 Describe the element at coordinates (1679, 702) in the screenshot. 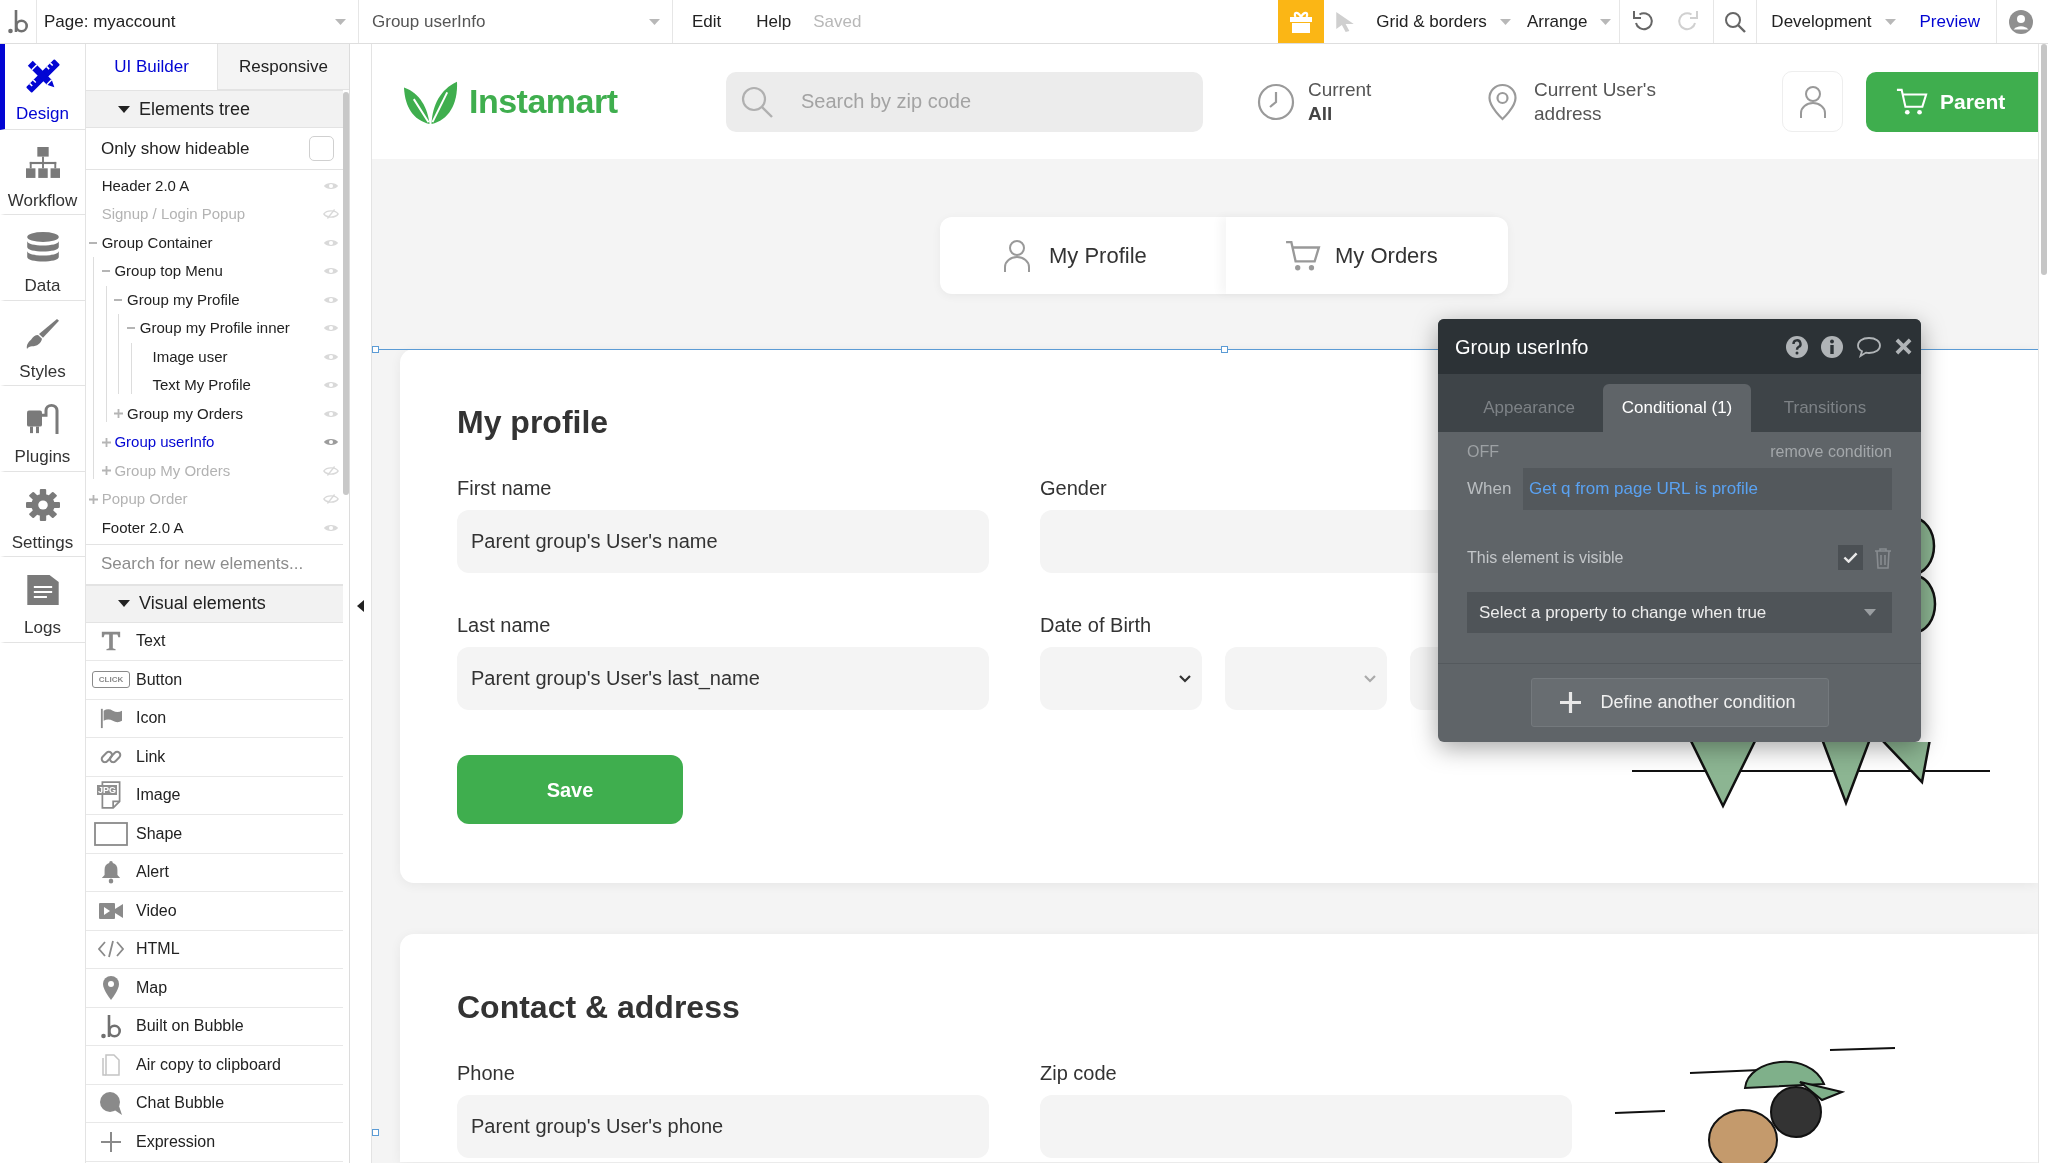

I see `add-condition-button: Define another condition` at that location.